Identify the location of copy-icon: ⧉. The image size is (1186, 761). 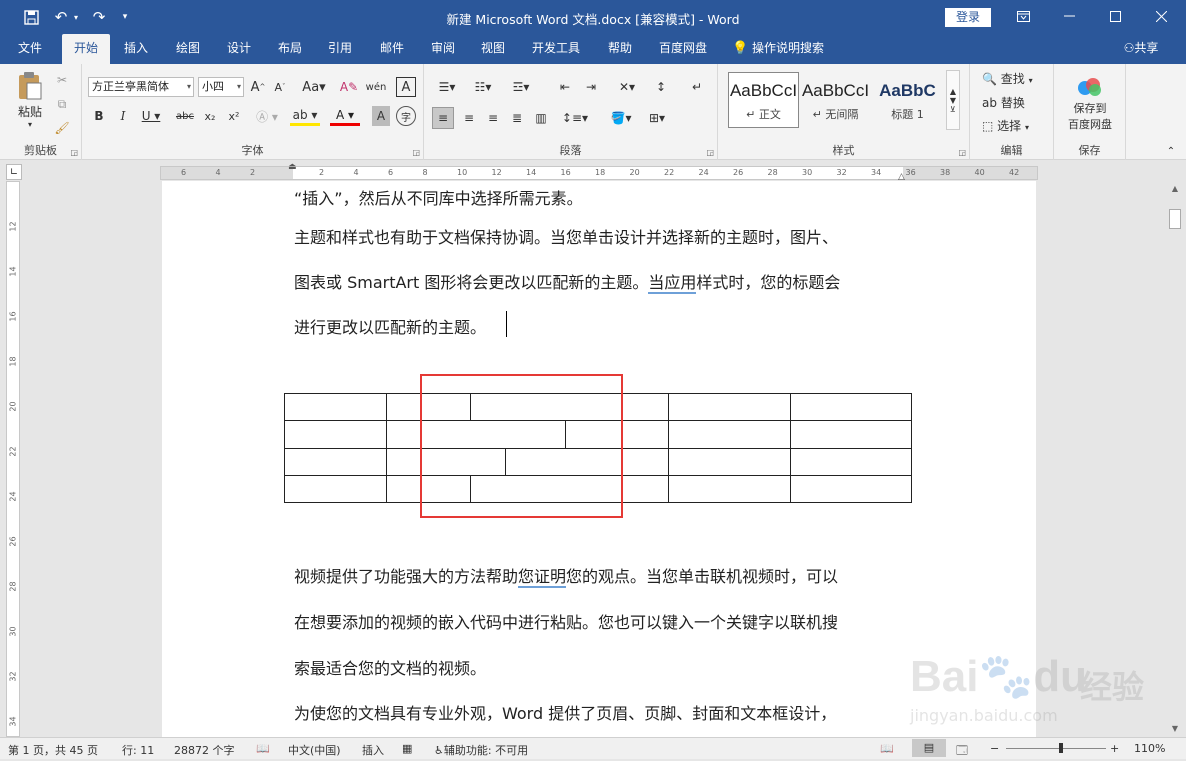
(62, 104).